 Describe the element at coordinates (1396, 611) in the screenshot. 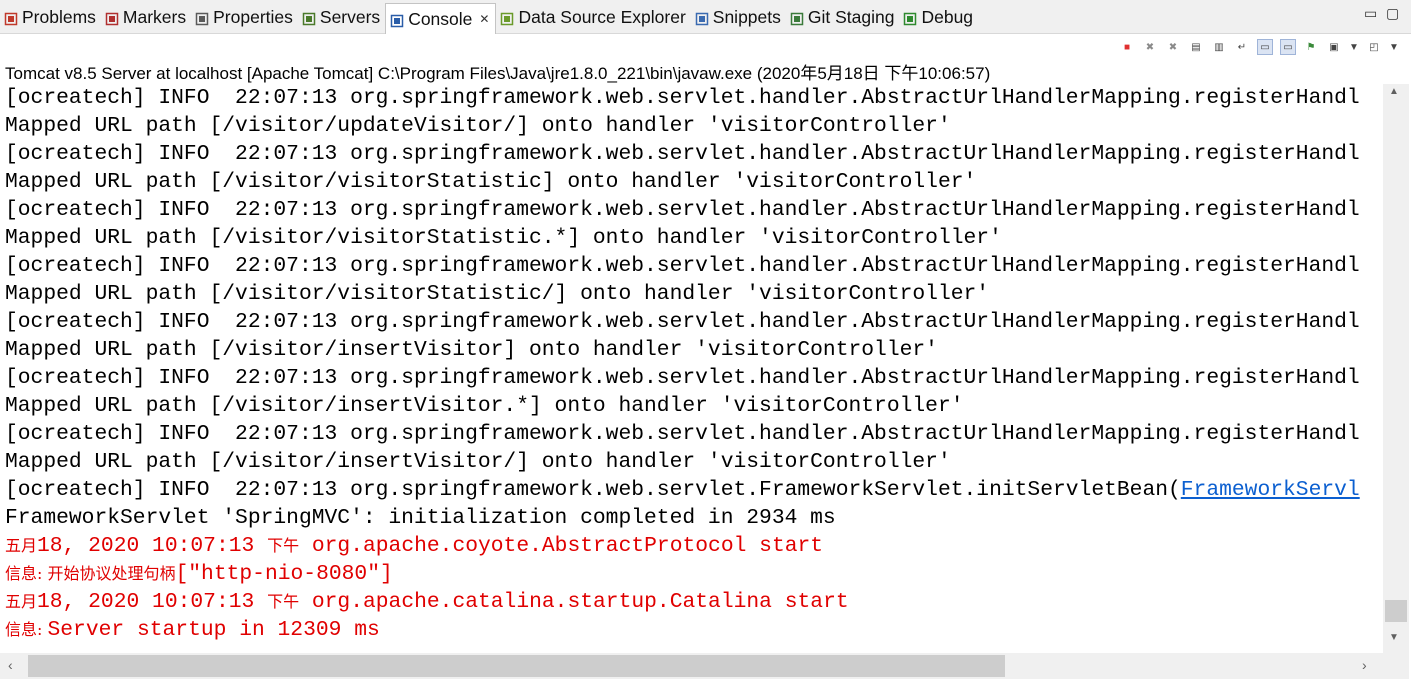

I see `vertical-scroll-thumb` at that location.